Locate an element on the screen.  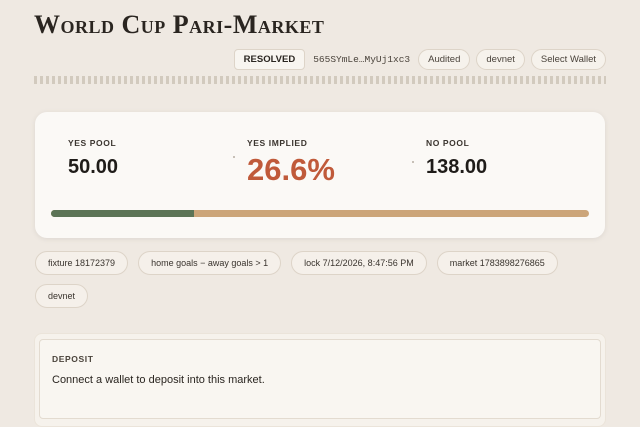
yes-implied-value: 26.6% is located at coordinates (291, 169).